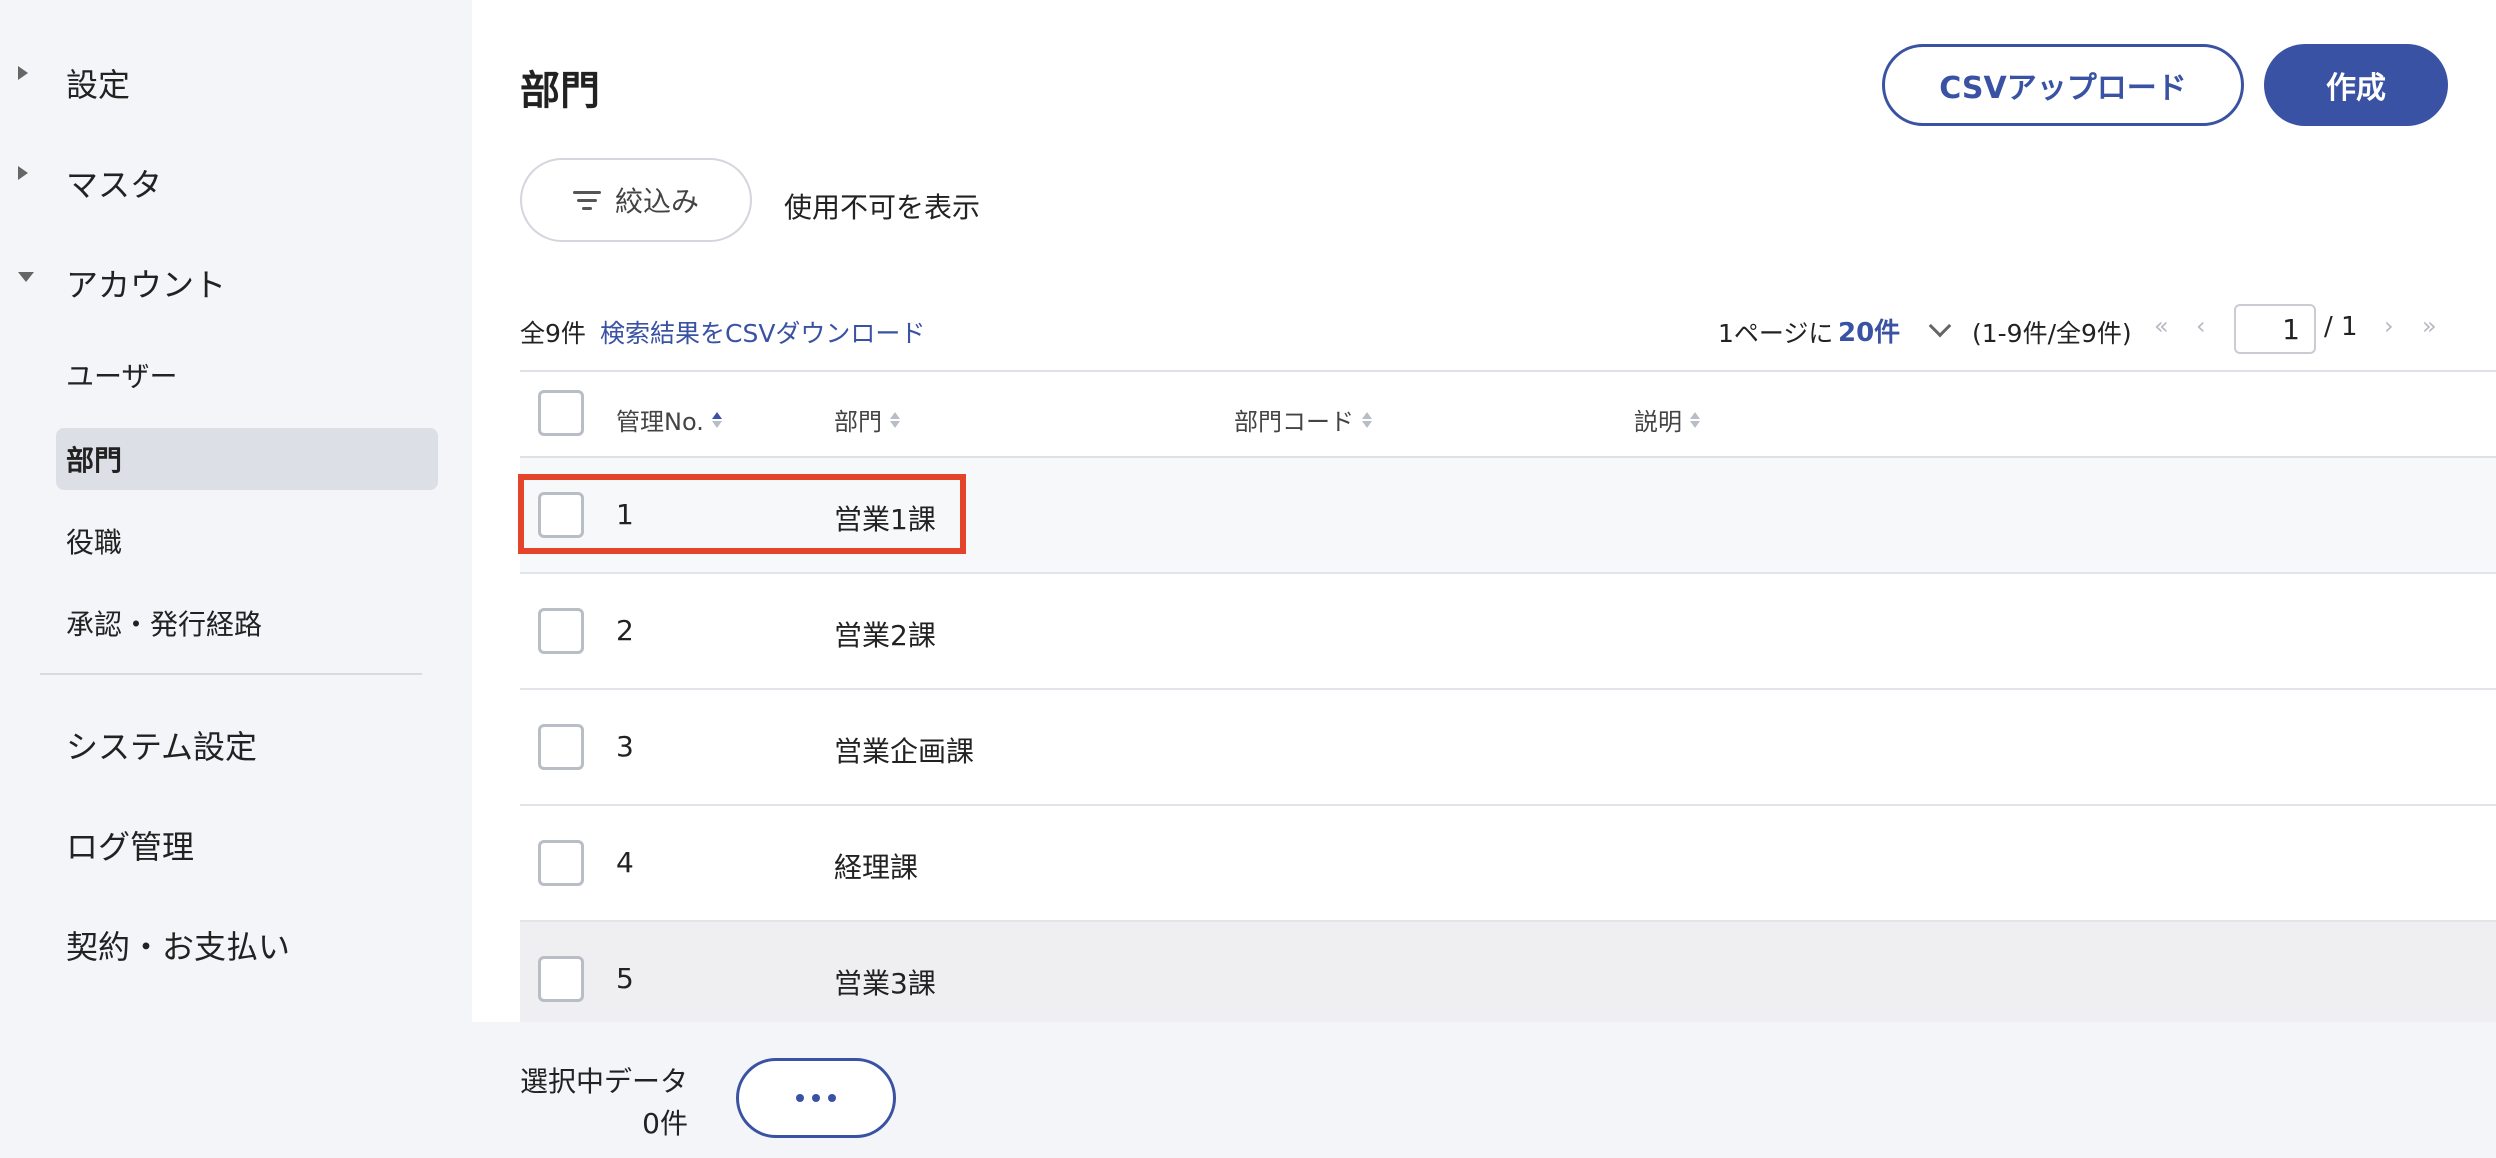 The width and height of the screenshot is (2496, 1158). Describe the element at coordinates (1484, 1090) in the screenshot. I see `selection-footer: 選択中データ 0件` at that location.